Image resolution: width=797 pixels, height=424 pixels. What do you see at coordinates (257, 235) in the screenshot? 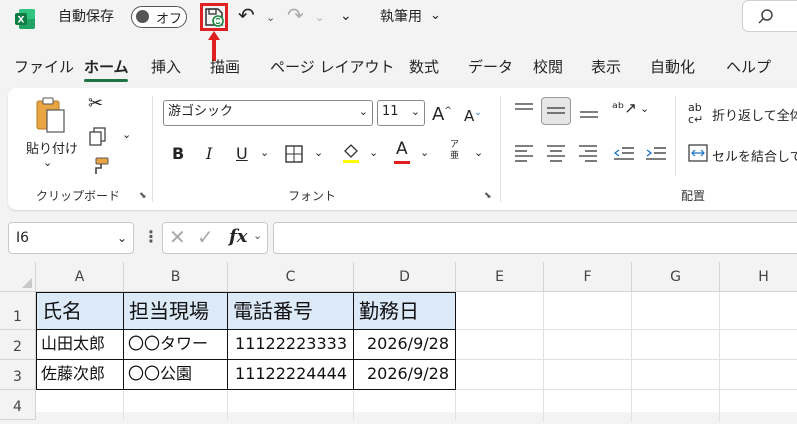
I see `fx-dropdown-icon: ⌄` at bounding box center [257, 235].